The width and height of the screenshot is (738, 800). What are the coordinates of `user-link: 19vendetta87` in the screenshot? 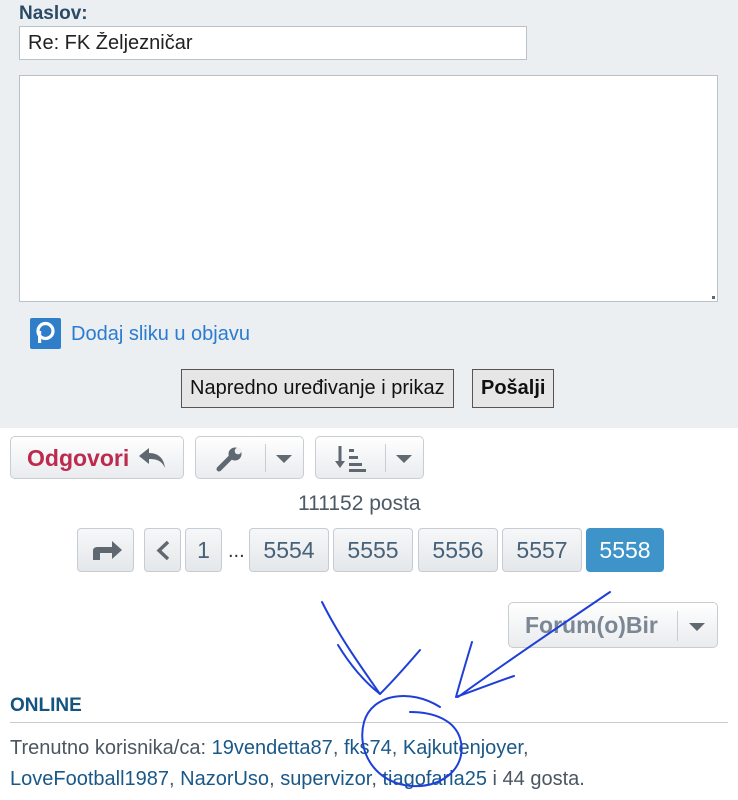 It's located at (272, 748).